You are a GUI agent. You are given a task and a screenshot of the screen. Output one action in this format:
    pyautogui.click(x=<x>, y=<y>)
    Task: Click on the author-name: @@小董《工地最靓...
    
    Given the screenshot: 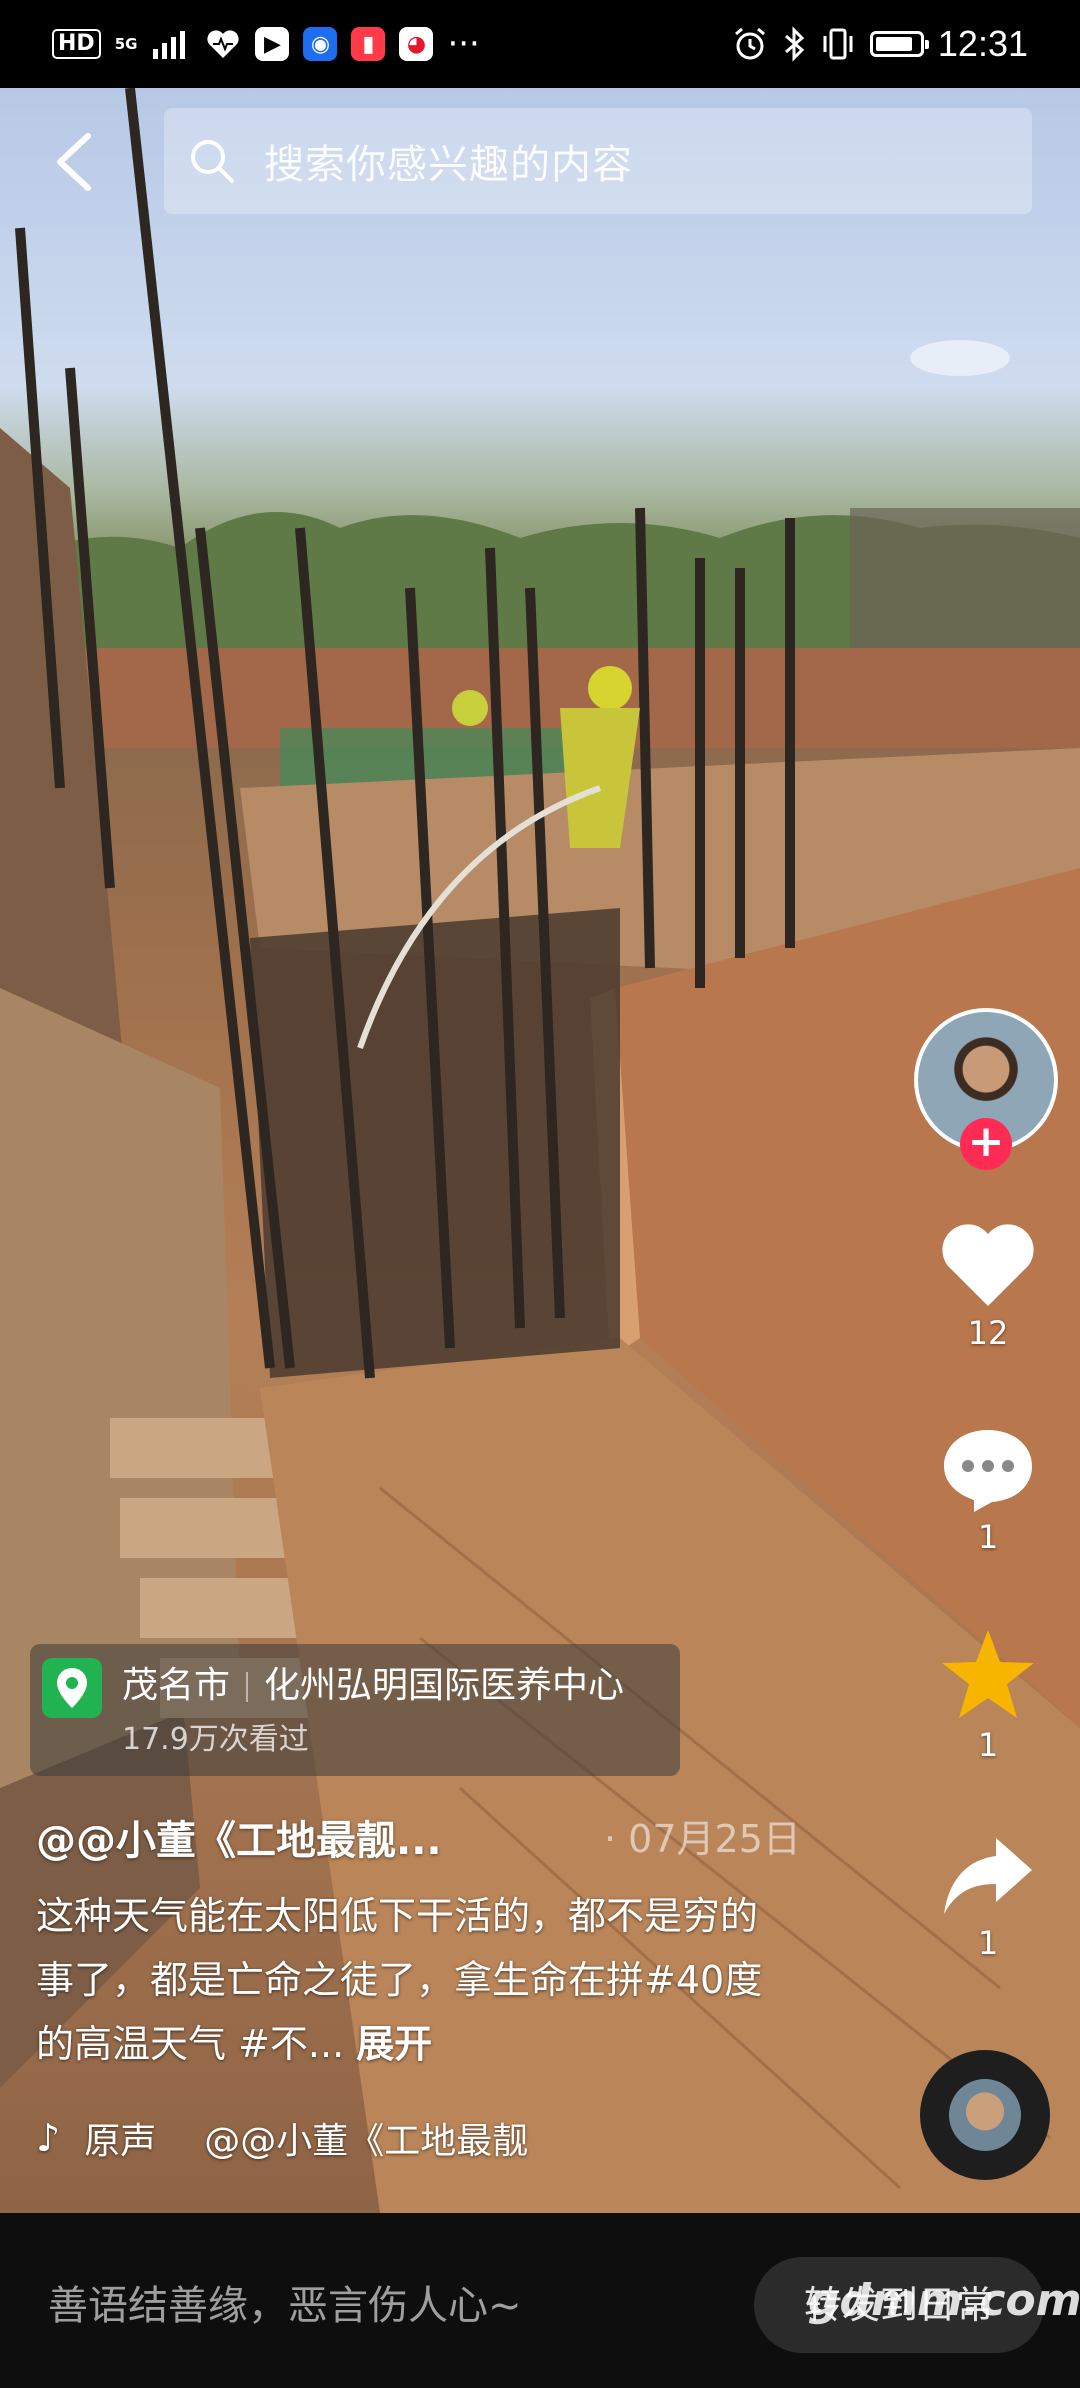 What is the action you would take?
    pyautogui.click(x=239, y=1837)
    